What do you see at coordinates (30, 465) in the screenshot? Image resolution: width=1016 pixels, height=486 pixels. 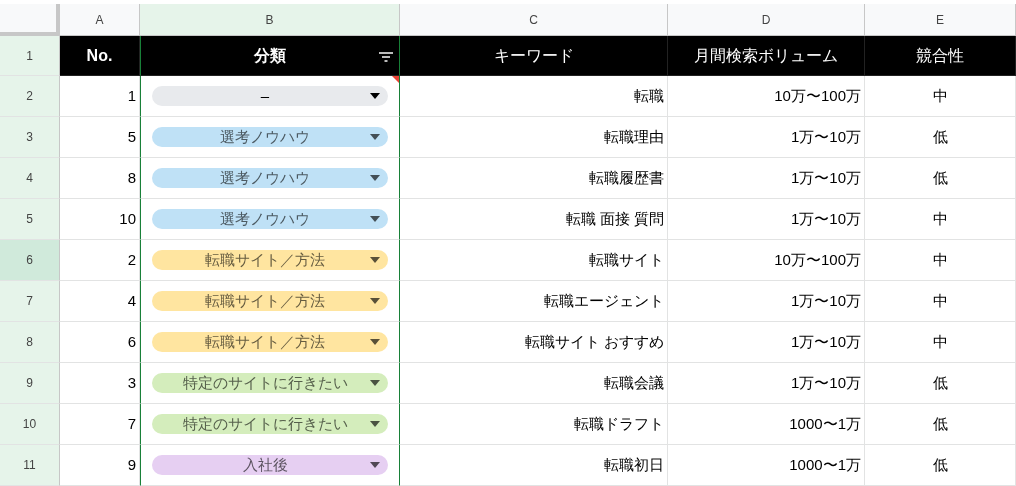 I see `row-header: 11` at bounding box center [30, 465].